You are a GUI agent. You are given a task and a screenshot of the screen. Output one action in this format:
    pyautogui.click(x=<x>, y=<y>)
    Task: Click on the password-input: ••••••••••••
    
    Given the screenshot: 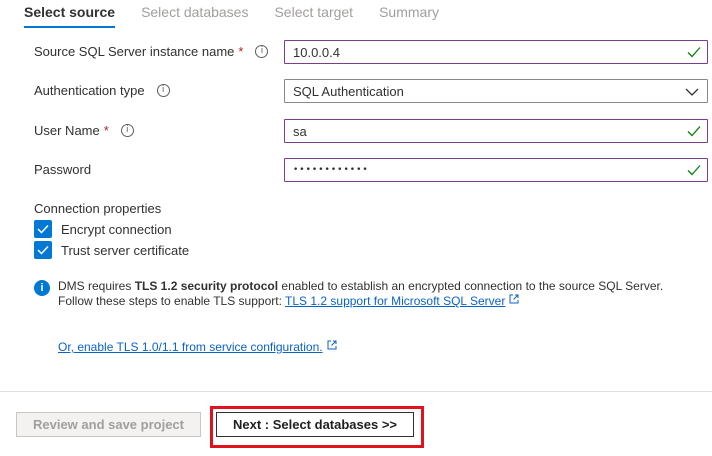 What is the action you would take?
    pyautogui.click(x=496, y=170)
    